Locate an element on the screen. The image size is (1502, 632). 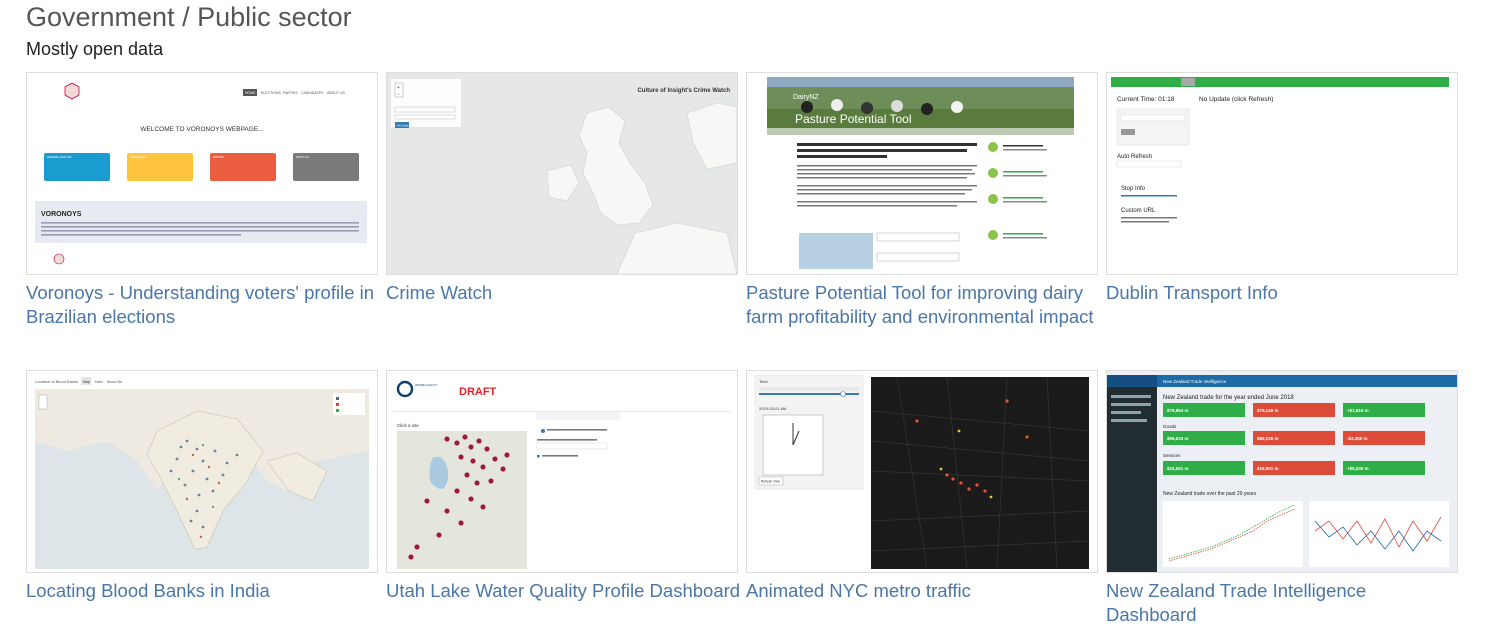
nav-parties: PARTIES is located at coordinates (290, 93).